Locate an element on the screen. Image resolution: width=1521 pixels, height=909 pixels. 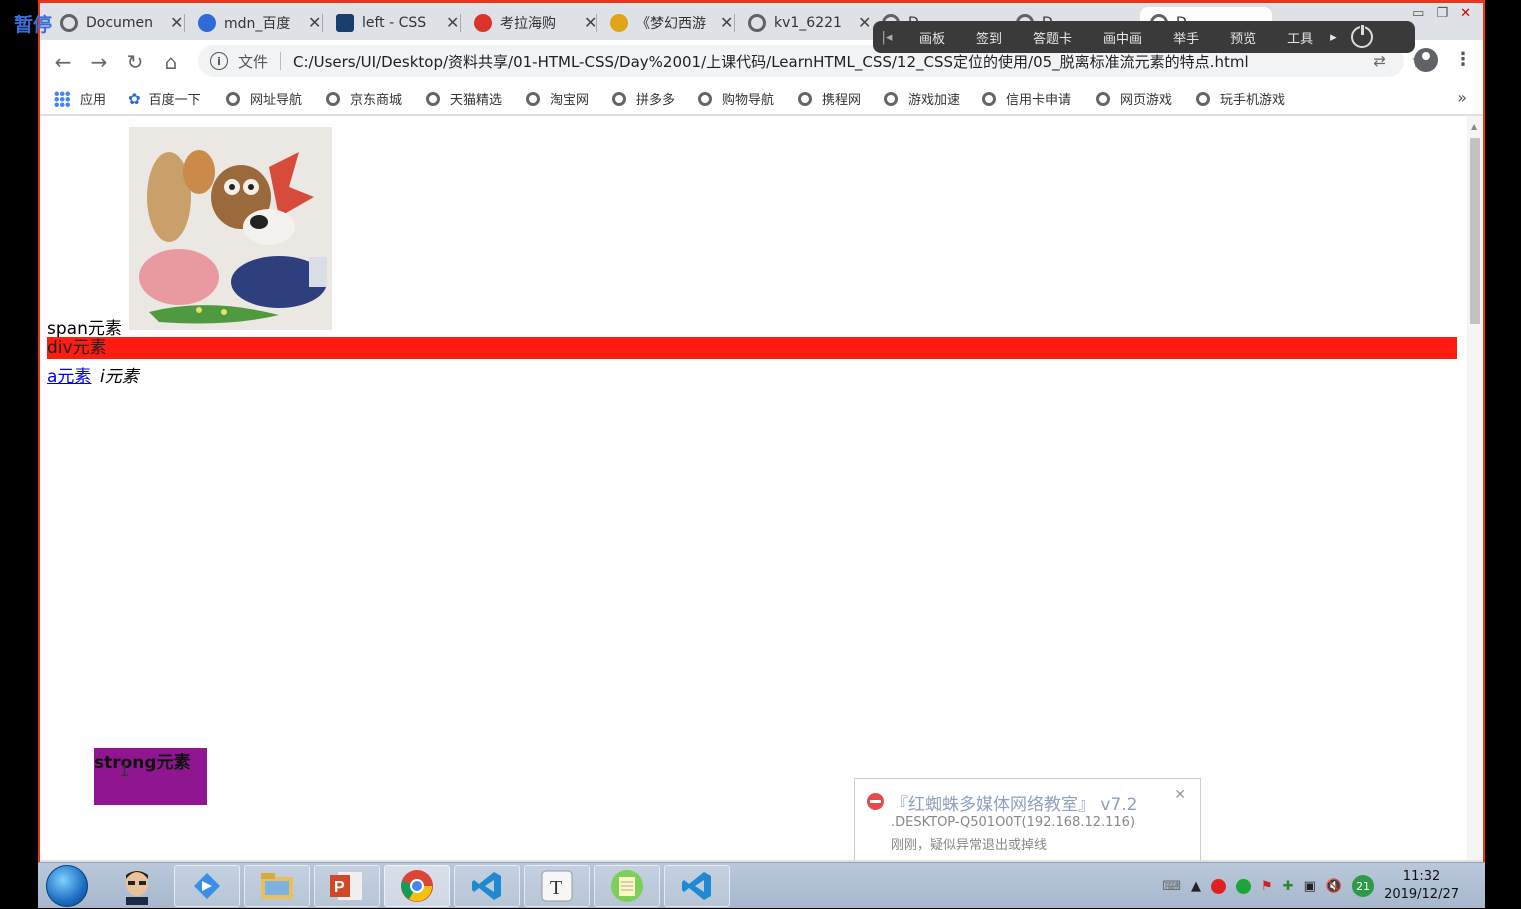
taskbar-app-blue-icon is located at coordinates (207, 886).